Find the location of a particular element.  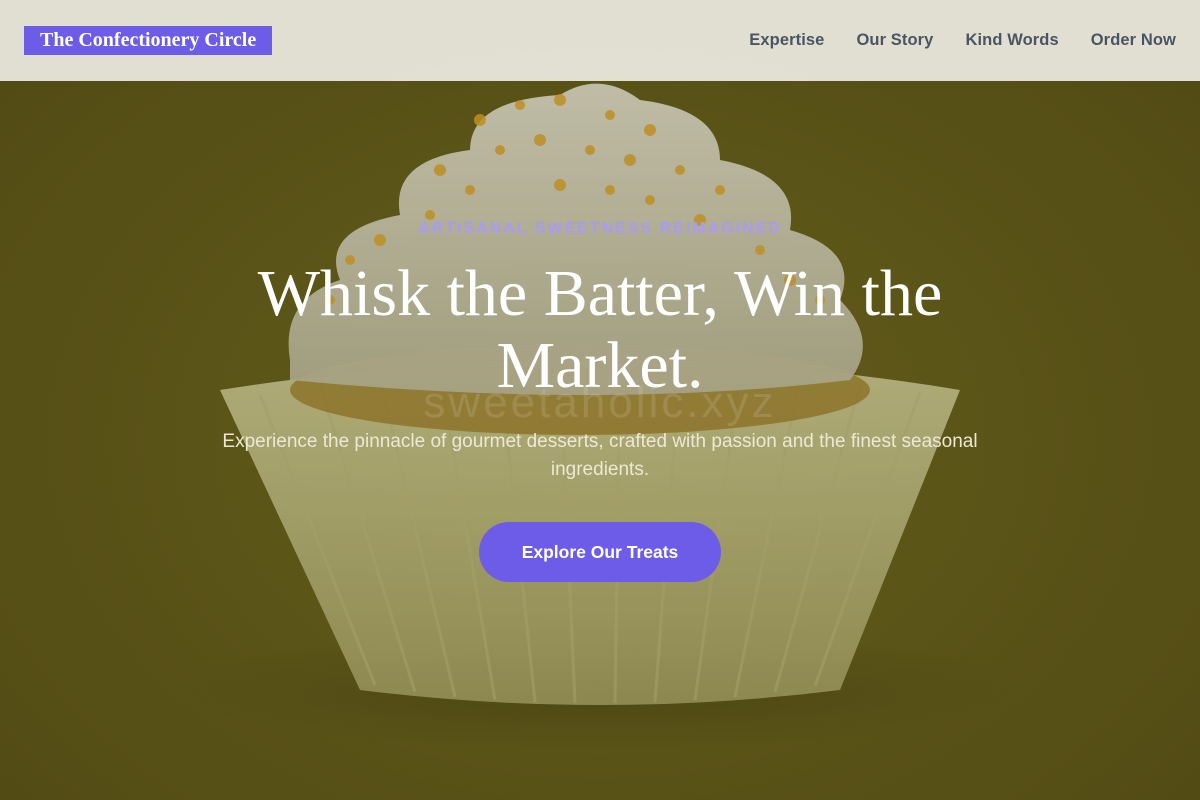

main-nav: Expertise Our Story Kind Words Order Now is located at coordinates (962, 40).